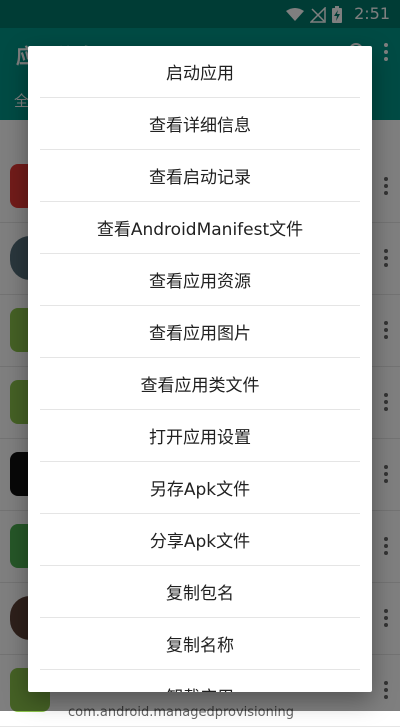 The image size is (400, 727). What do you see at coordinates (200, 72) in the screenshot?
I see `menu-item-launch-app: 启动应用` at bounding box center [200, 72].